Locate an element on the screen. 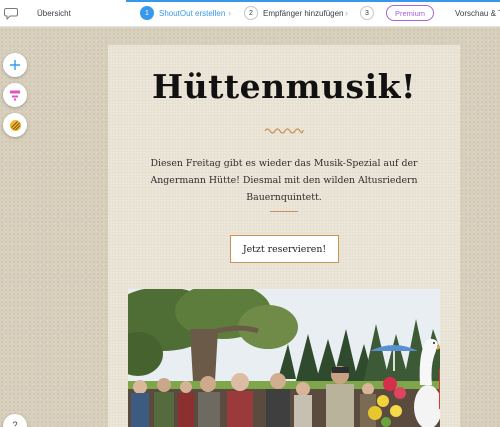  chat-bubble-icon is located at coordinates (11, 13).